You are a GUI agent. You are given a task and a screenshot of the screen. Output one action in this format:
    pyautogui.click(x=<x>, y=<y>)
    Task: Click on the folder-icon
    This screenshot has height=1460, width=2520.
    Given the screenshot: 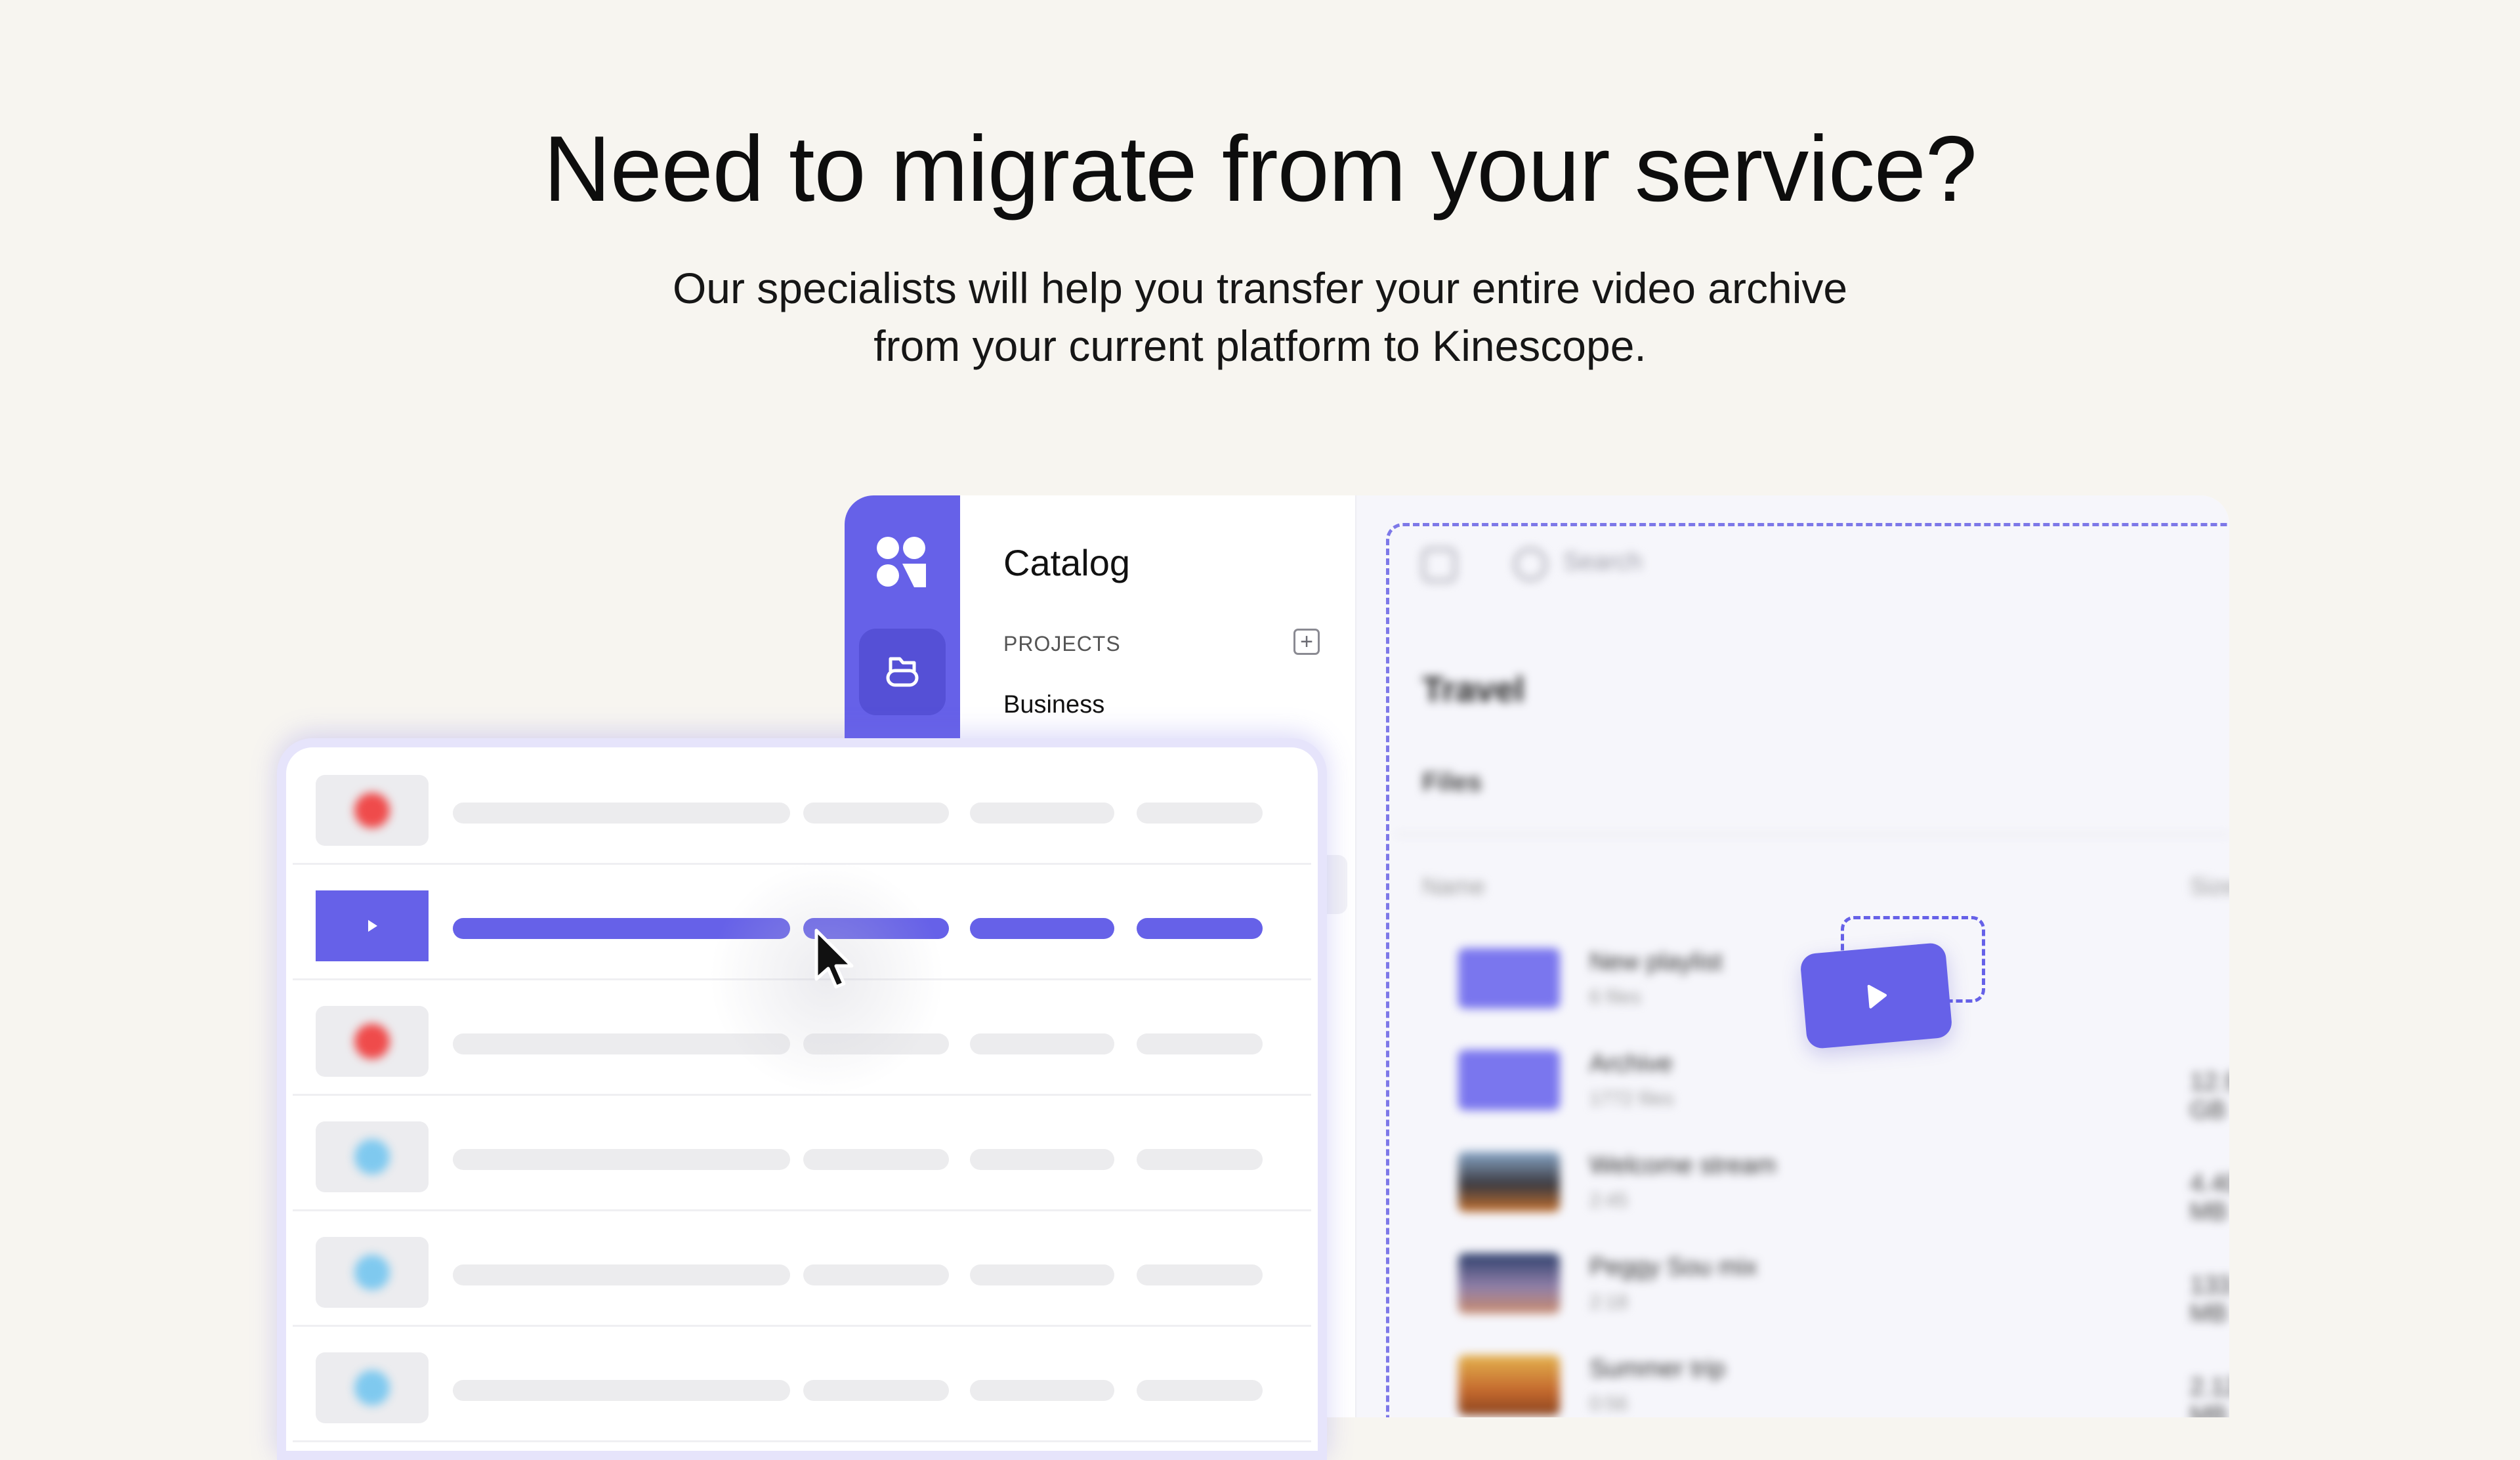 What is the action you would take?
    pyautogui.click(x=902, y=672)
    